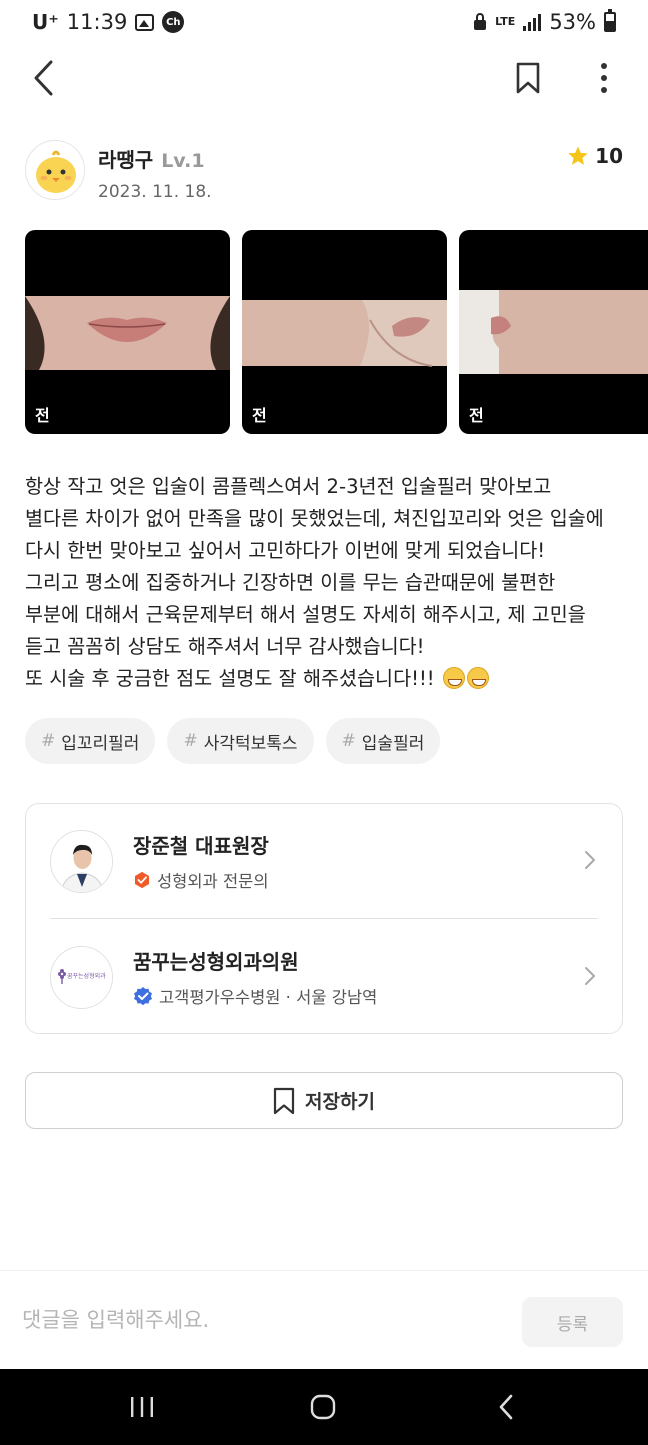 The image size is (648, 1445). Describe the element at coordinates (505, 21) in the screenshot. I see `network-type: LTE` at that location.